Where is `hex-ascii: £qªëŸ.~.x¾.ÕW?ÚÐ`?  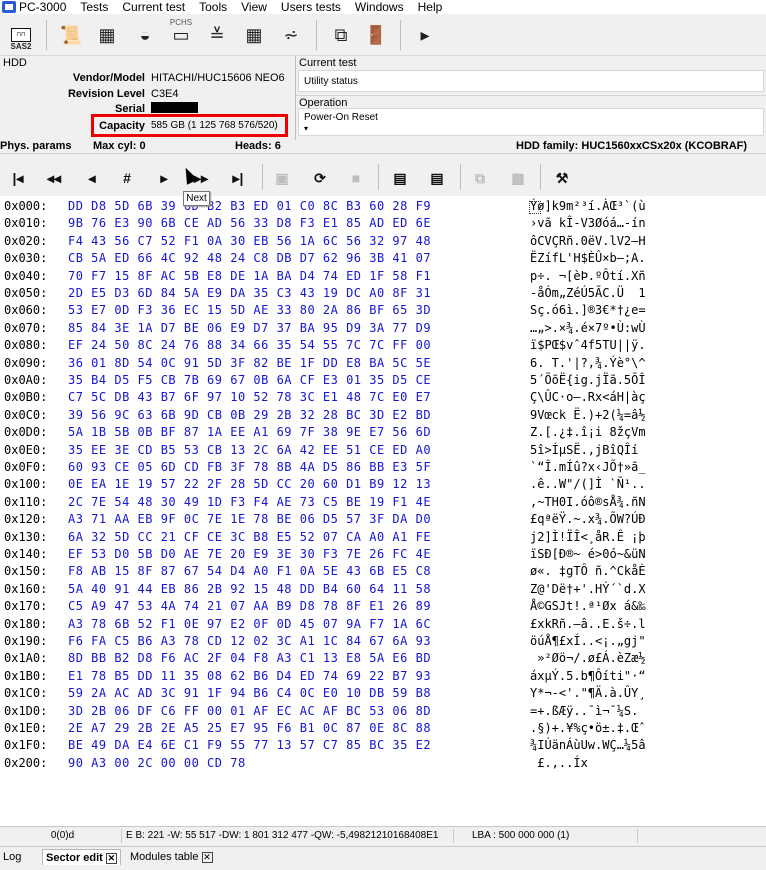
hex-ascii: £qªëŸ.~.x¾.ÕW?ÚÐ is located at coordinates (648, 519).